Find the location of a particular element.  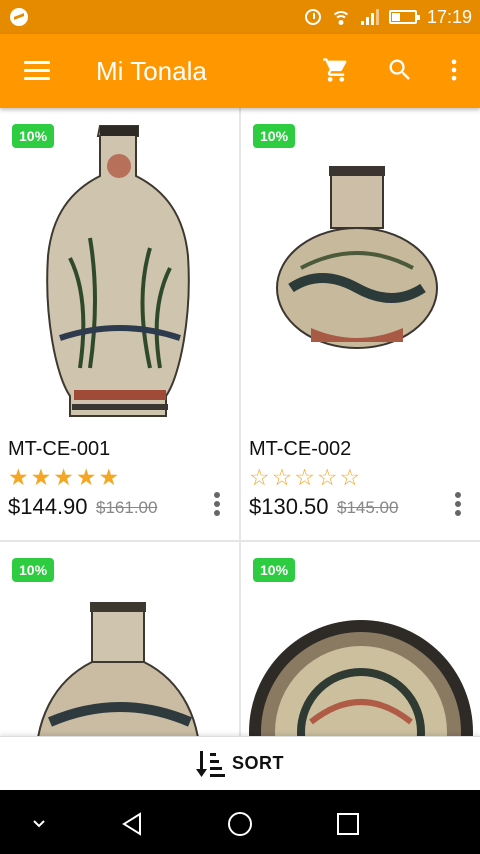

back-icon is located at coordinates (132, 824).